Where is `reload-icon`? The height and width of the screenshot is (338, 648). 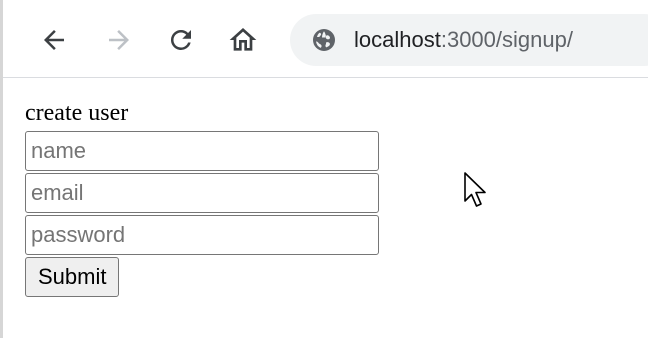
reload-icon is located at coordinates (180, 39).